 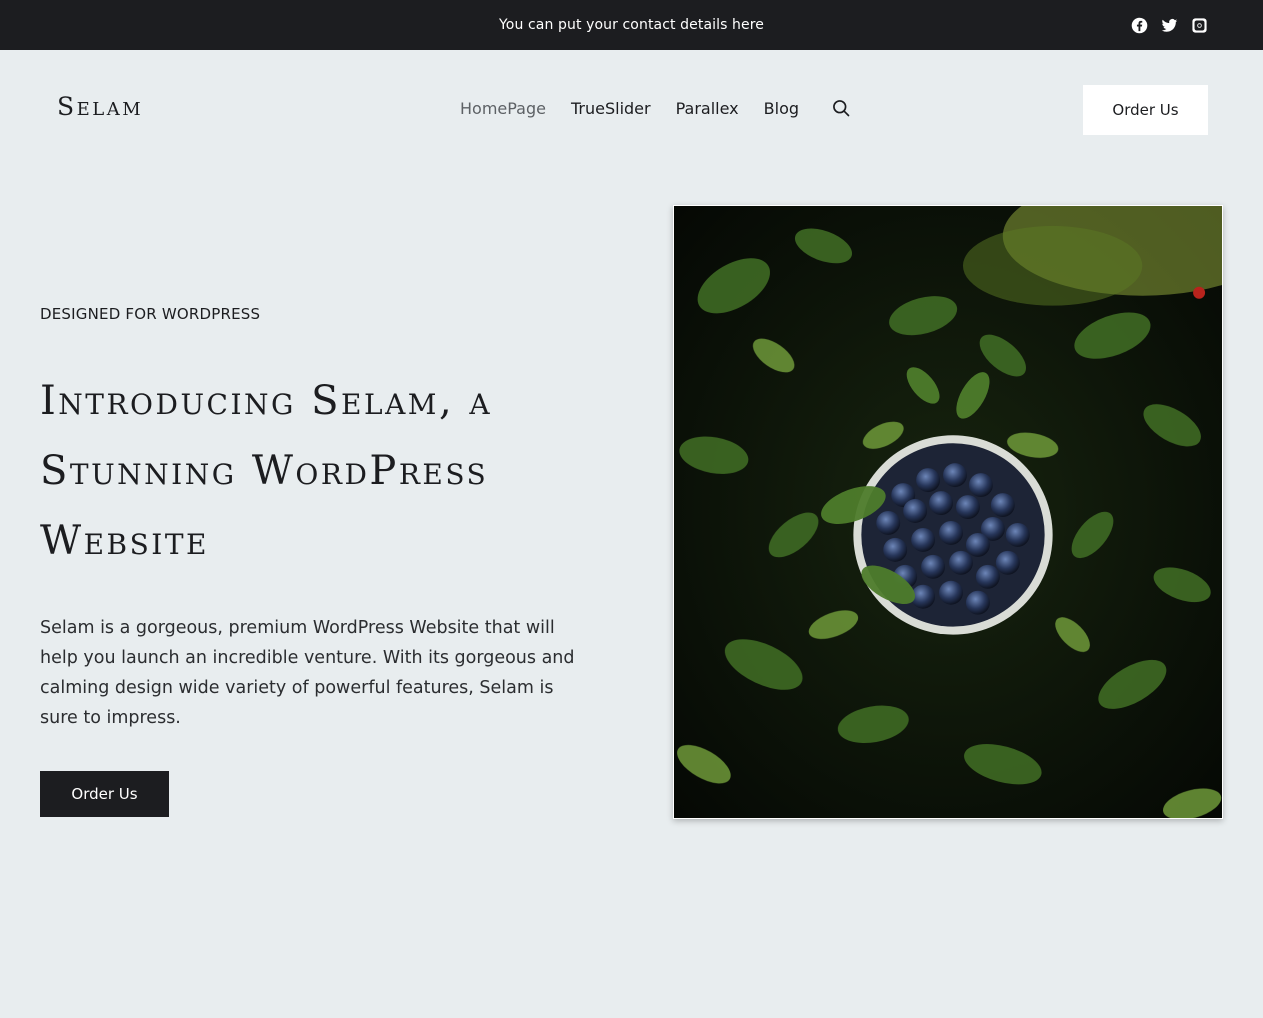 I want to click on instagram-icon, so click(x=1199, y=25).